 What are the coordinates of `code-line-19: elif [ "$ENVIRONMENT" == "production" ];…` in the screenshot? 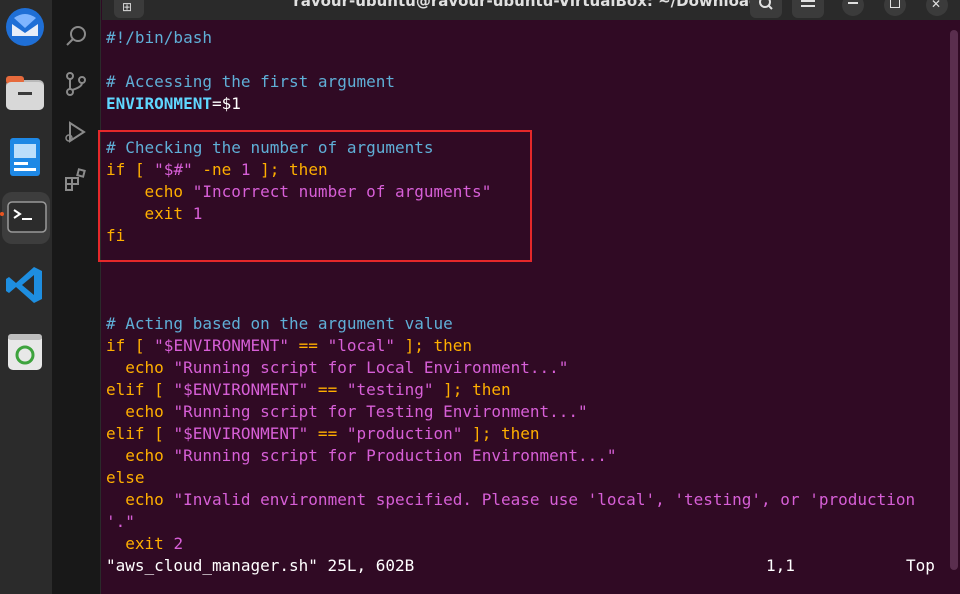 It's located at (322, 434).